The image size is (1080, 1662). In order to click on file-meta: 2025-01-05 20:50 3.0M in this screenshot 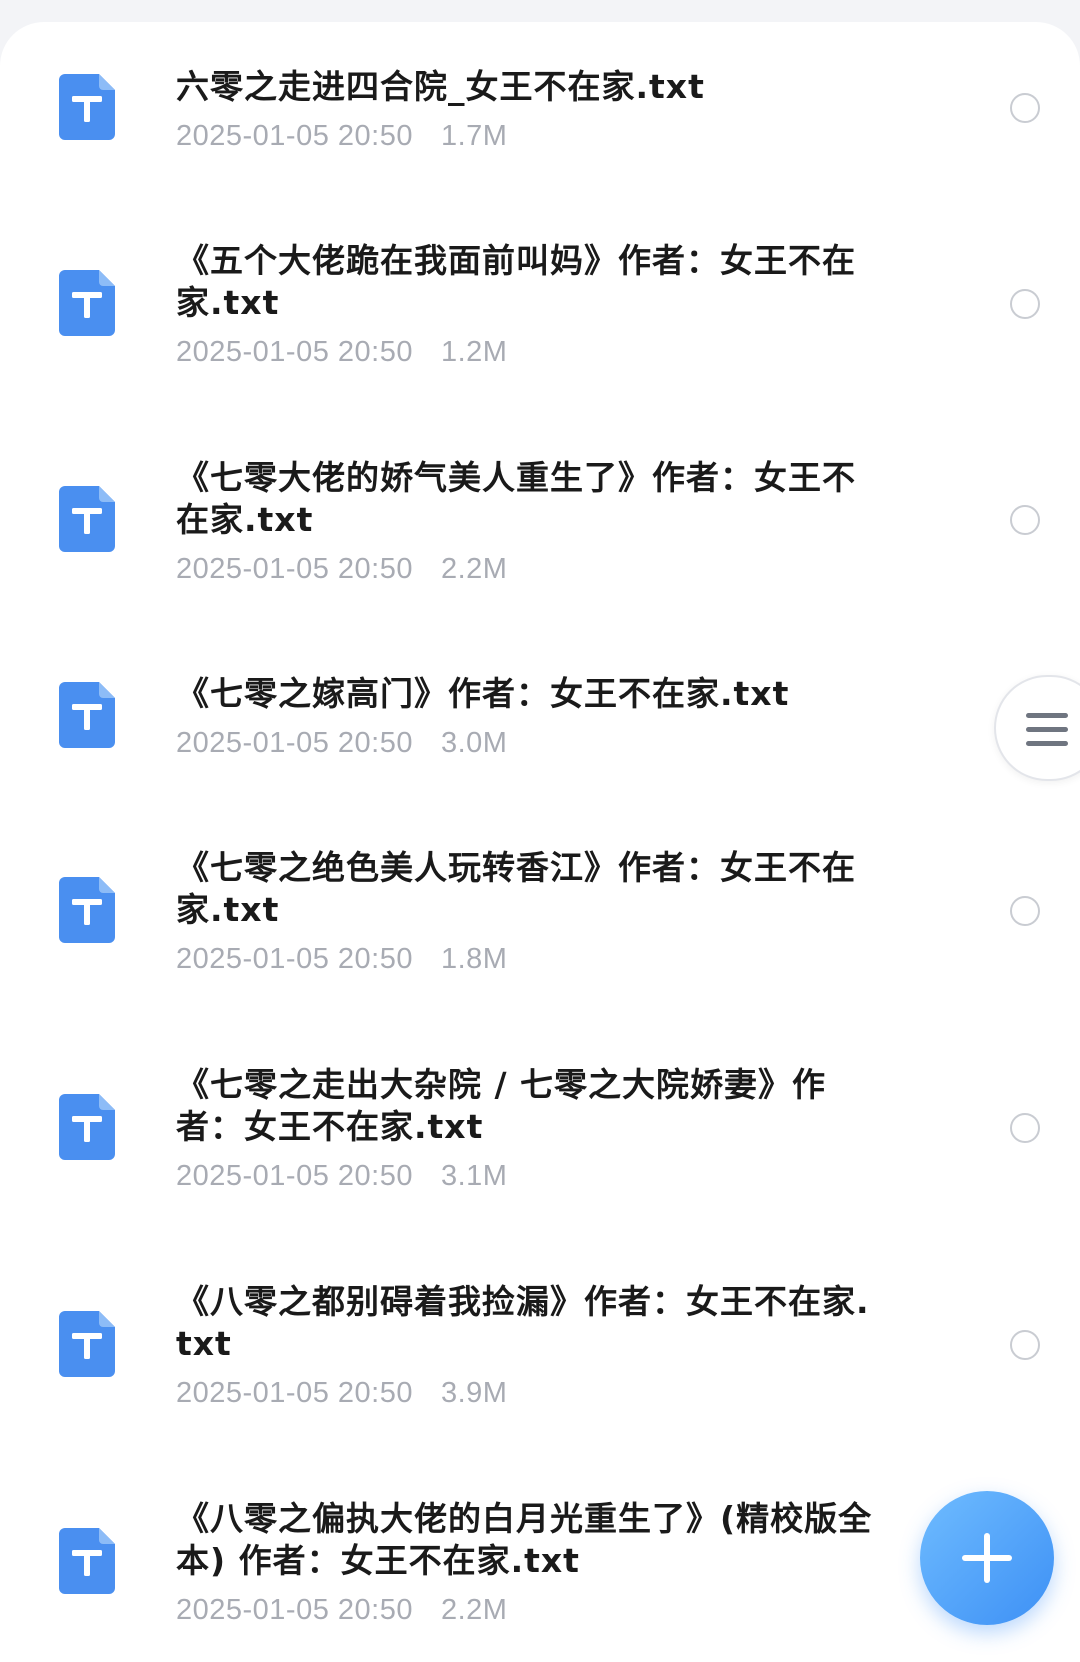, I will do `click(526, 743)`.